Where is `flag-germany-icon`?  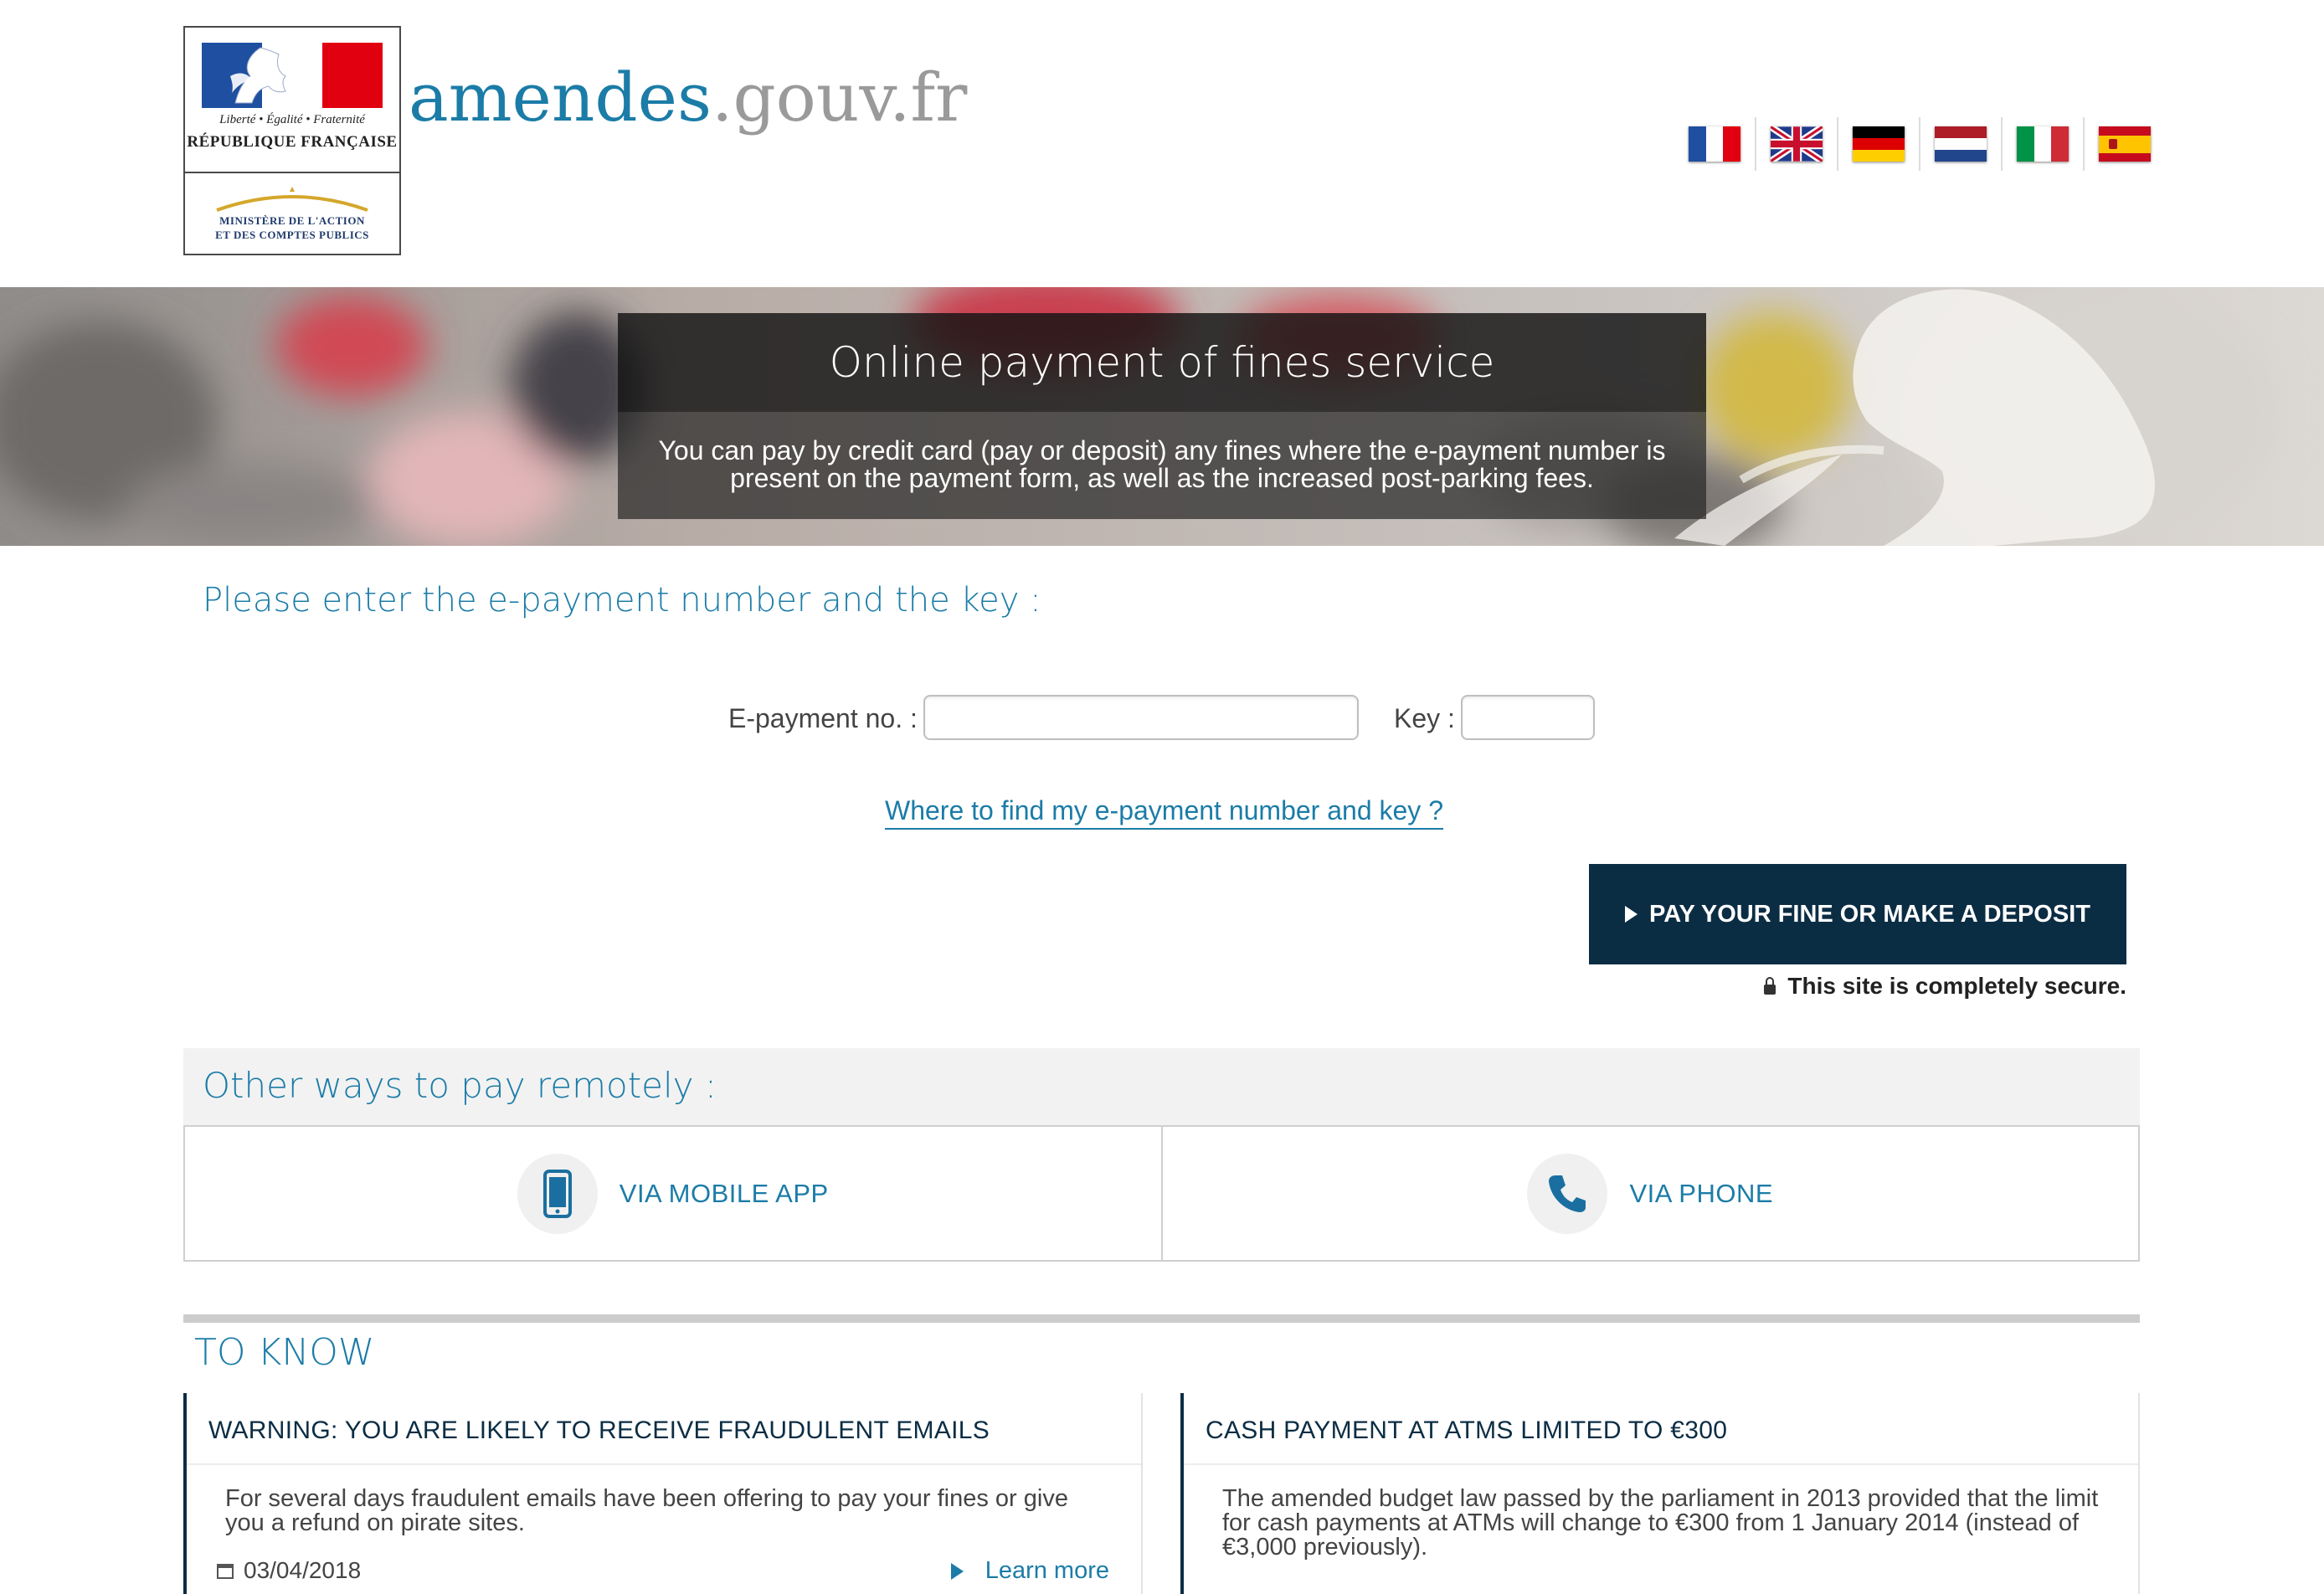 flag-germany-icon is located at coordinates (1879, 144).